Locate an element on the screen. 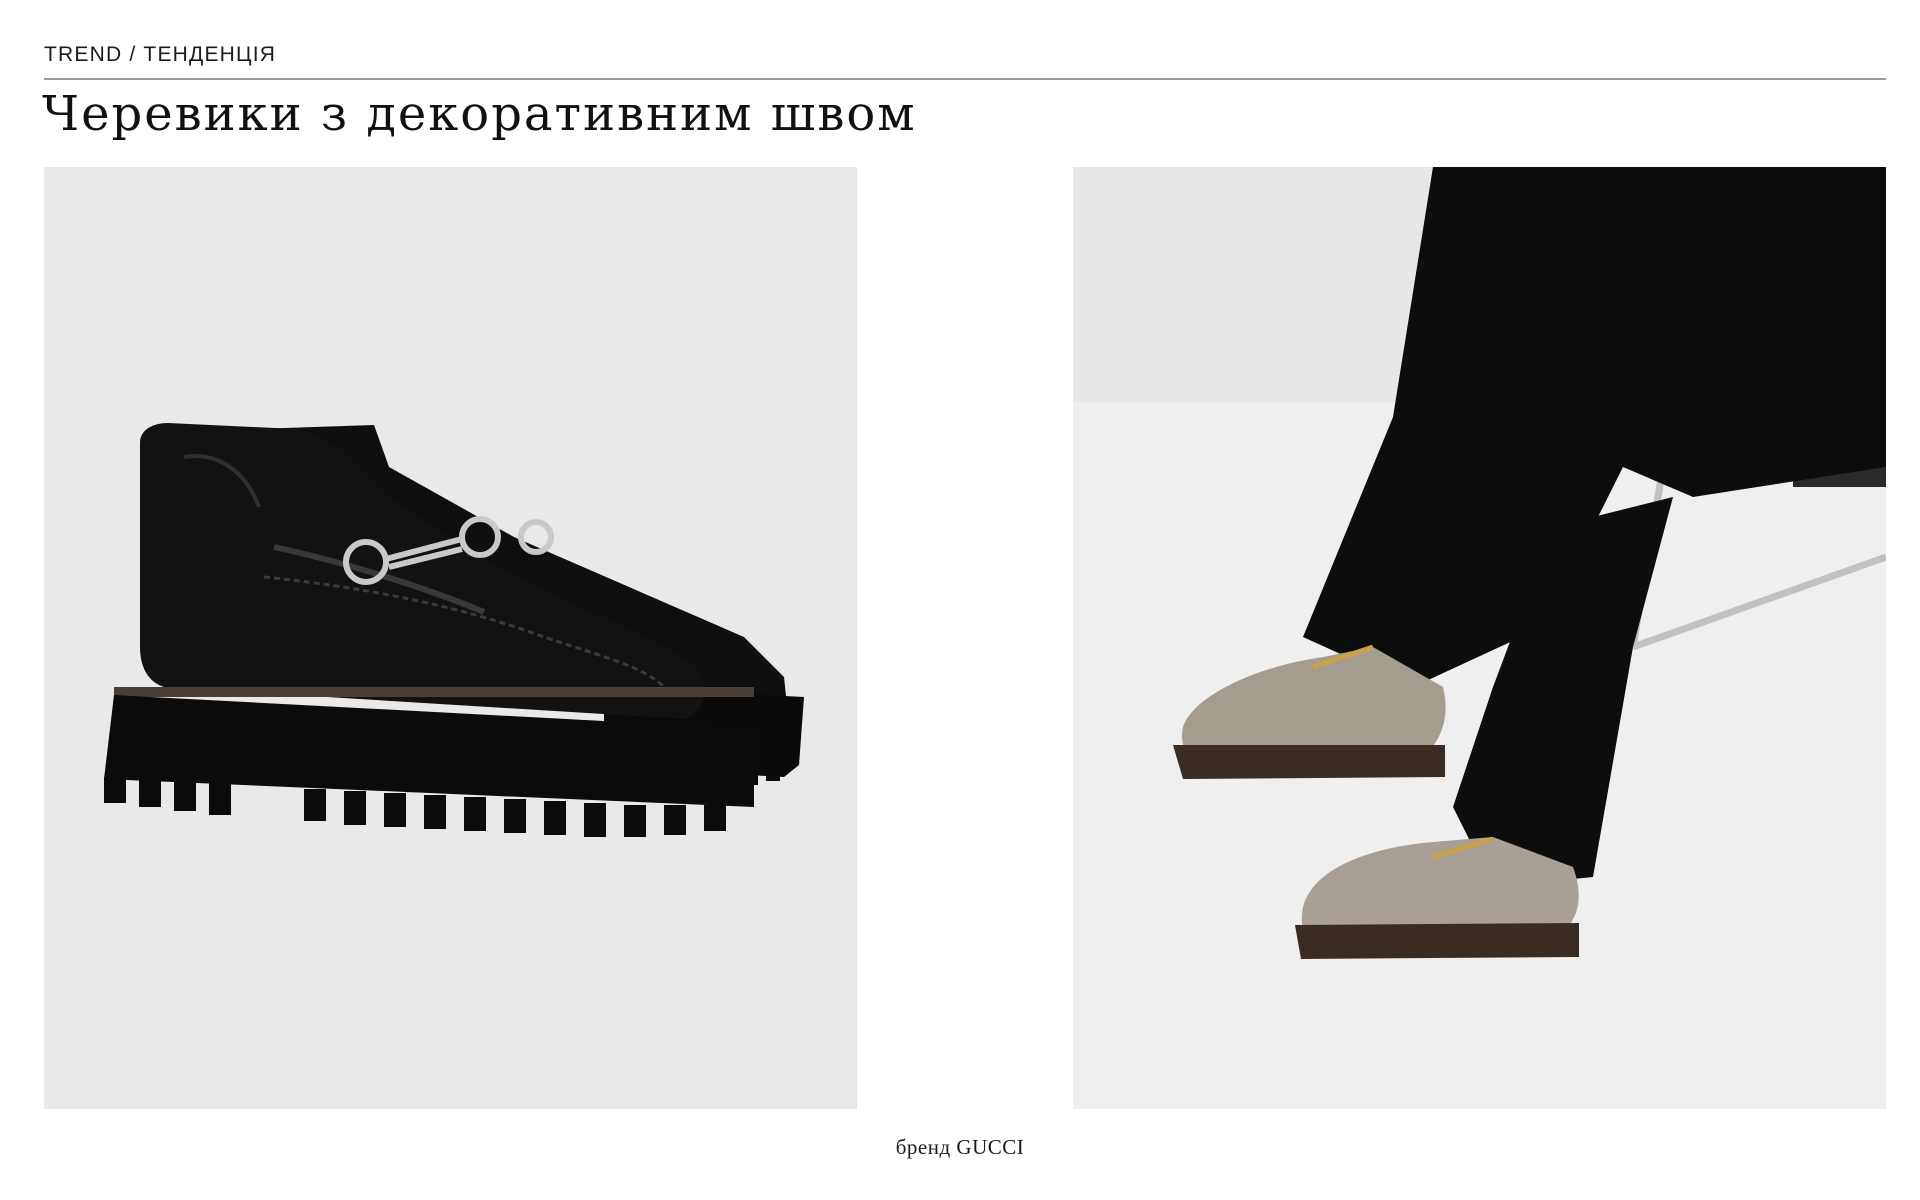  section-kicker: TREND / ТЕНДЕНЦІЯ is located at coordinates (160, 54).